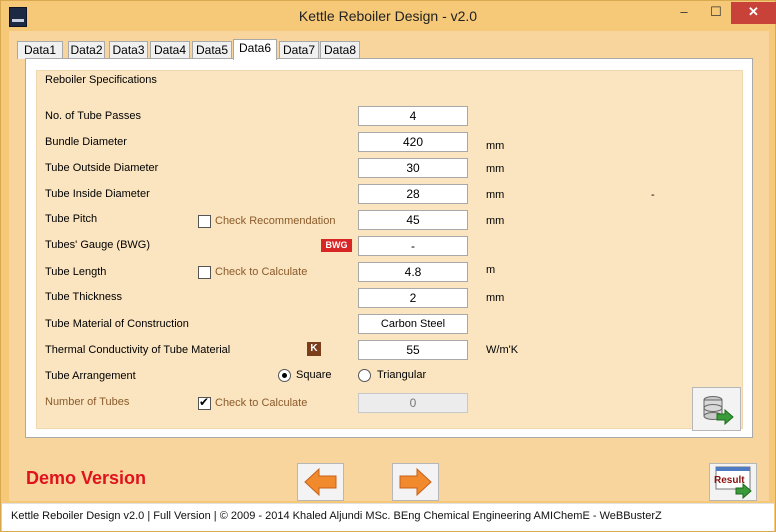 This screenshot has height=532, width=776. I want to click on outside-diameter-input: 30, so click(413, 168).